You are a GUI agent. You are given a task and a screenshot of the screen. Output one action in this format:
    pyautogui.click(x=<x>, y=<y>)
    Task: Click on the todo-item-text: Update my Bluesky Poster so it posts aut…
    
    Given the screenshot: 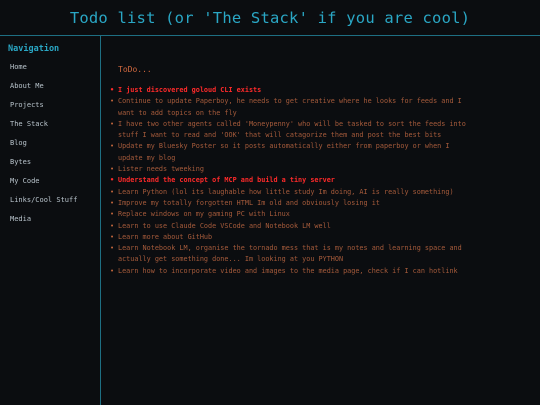 What is the action you would take?
    pyautogui.click(x=284, y=152)
    